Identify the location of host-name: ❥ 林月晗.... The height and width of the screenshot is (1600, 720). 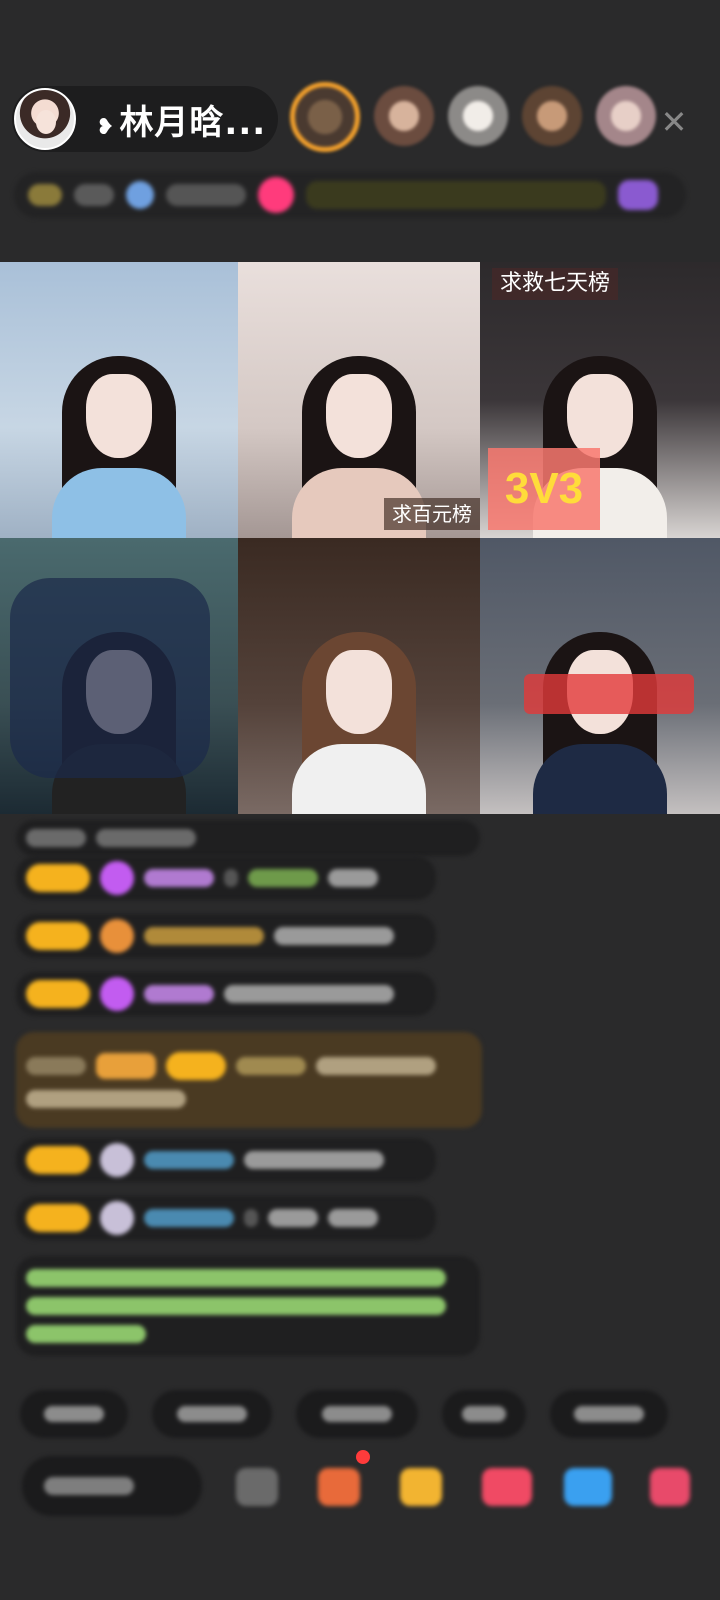
(181, 119).